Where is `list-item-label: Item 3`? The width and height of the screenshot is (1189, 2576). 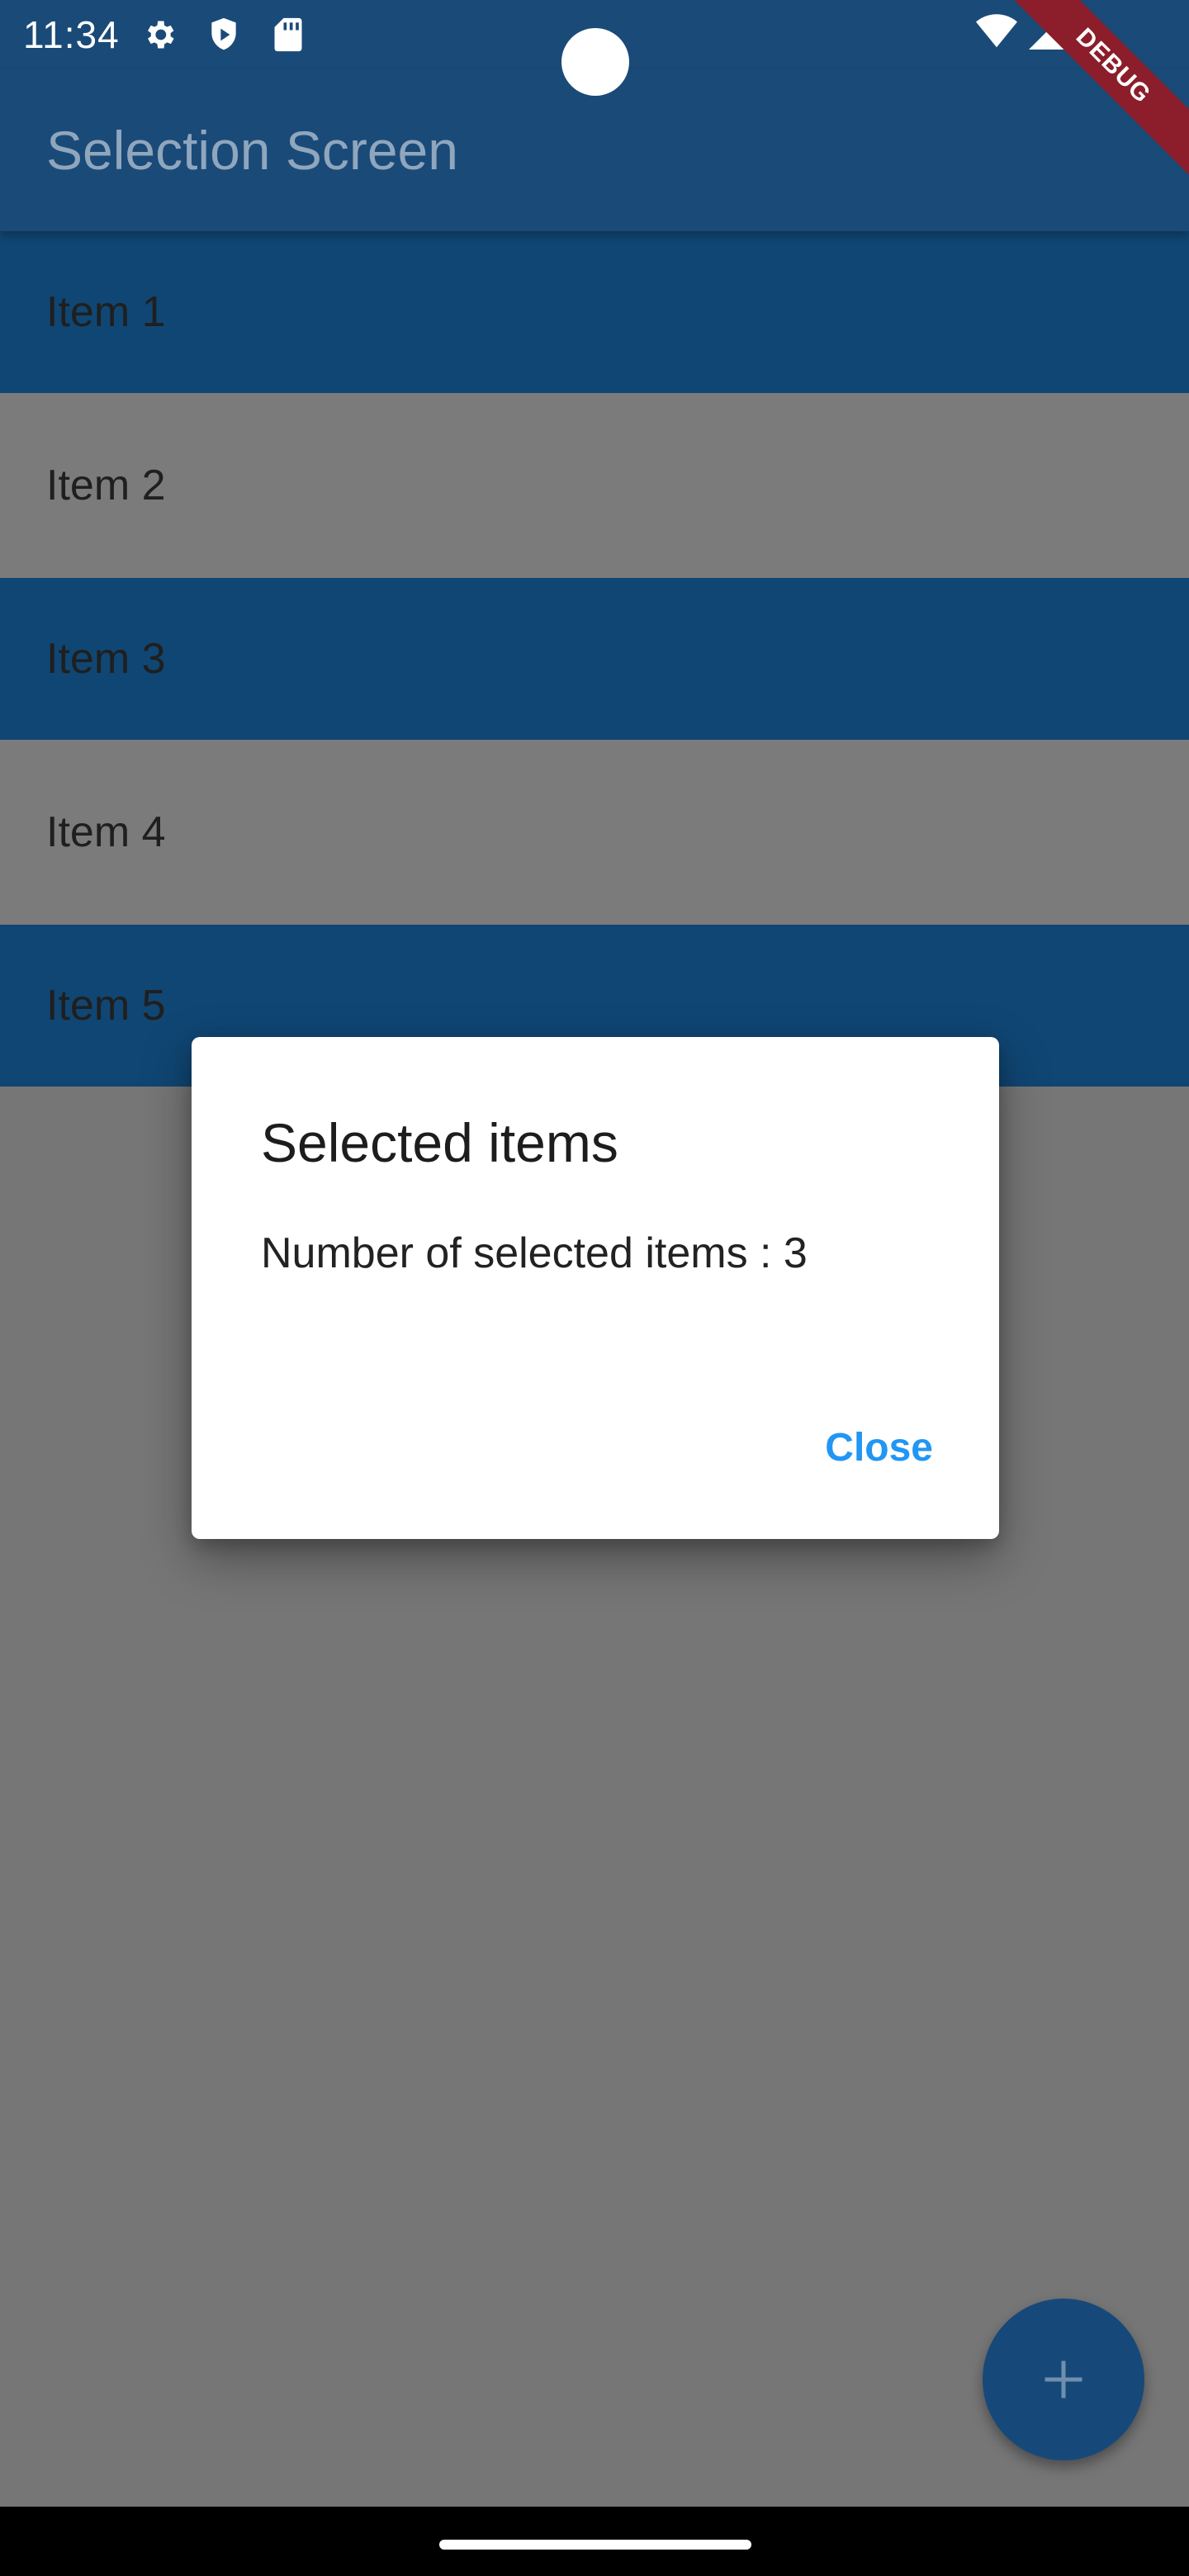 list-item-label: Item 3 is located at coordinates (106, 659).